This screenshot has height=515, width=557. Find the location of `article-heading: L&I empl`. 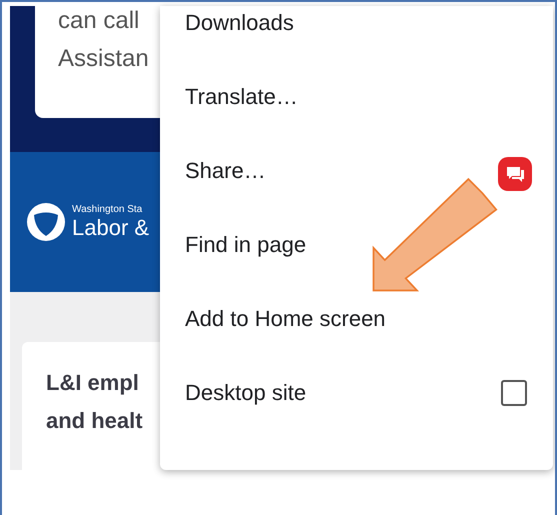

article-heading: L&I empl is located at coordinates (93, 383).